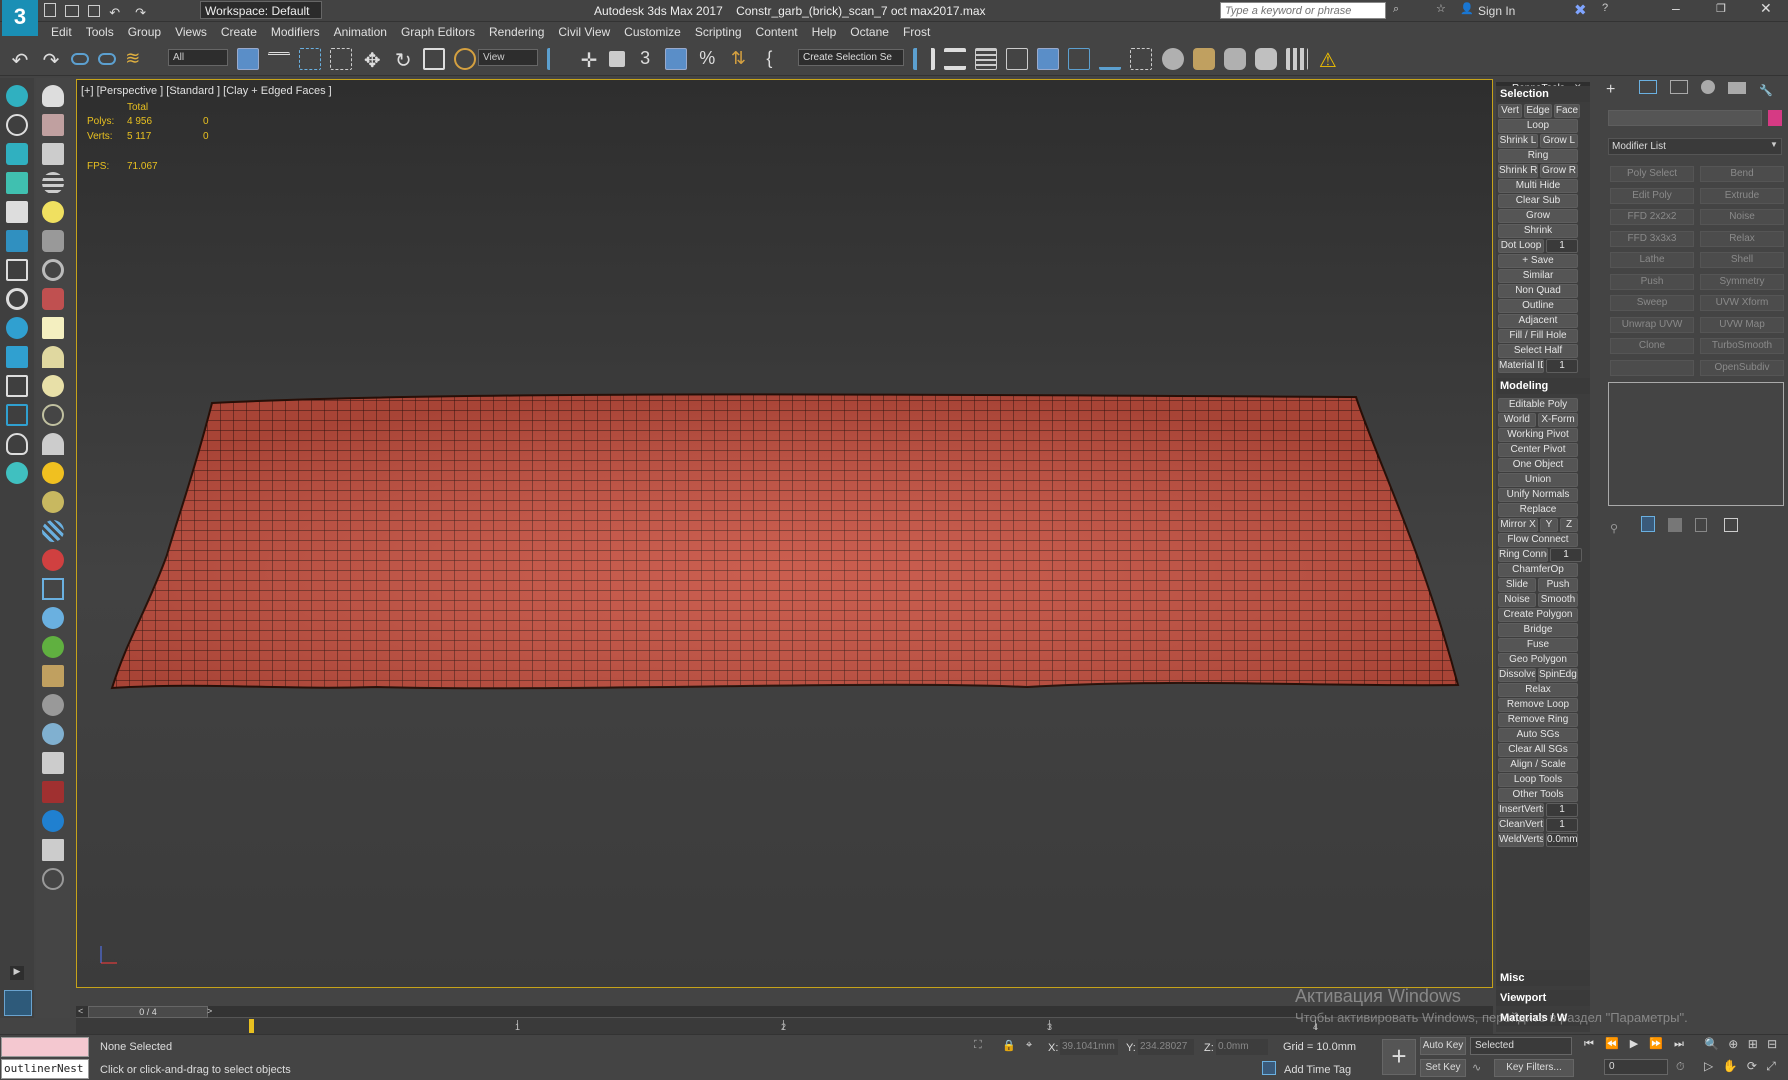 The height and width of the screenshot is (1080, 1788). What do you see at coordinates (1517, 600) in the screenshot?
I see `btn-noise: Noise` at bounding box center [1517, 600].